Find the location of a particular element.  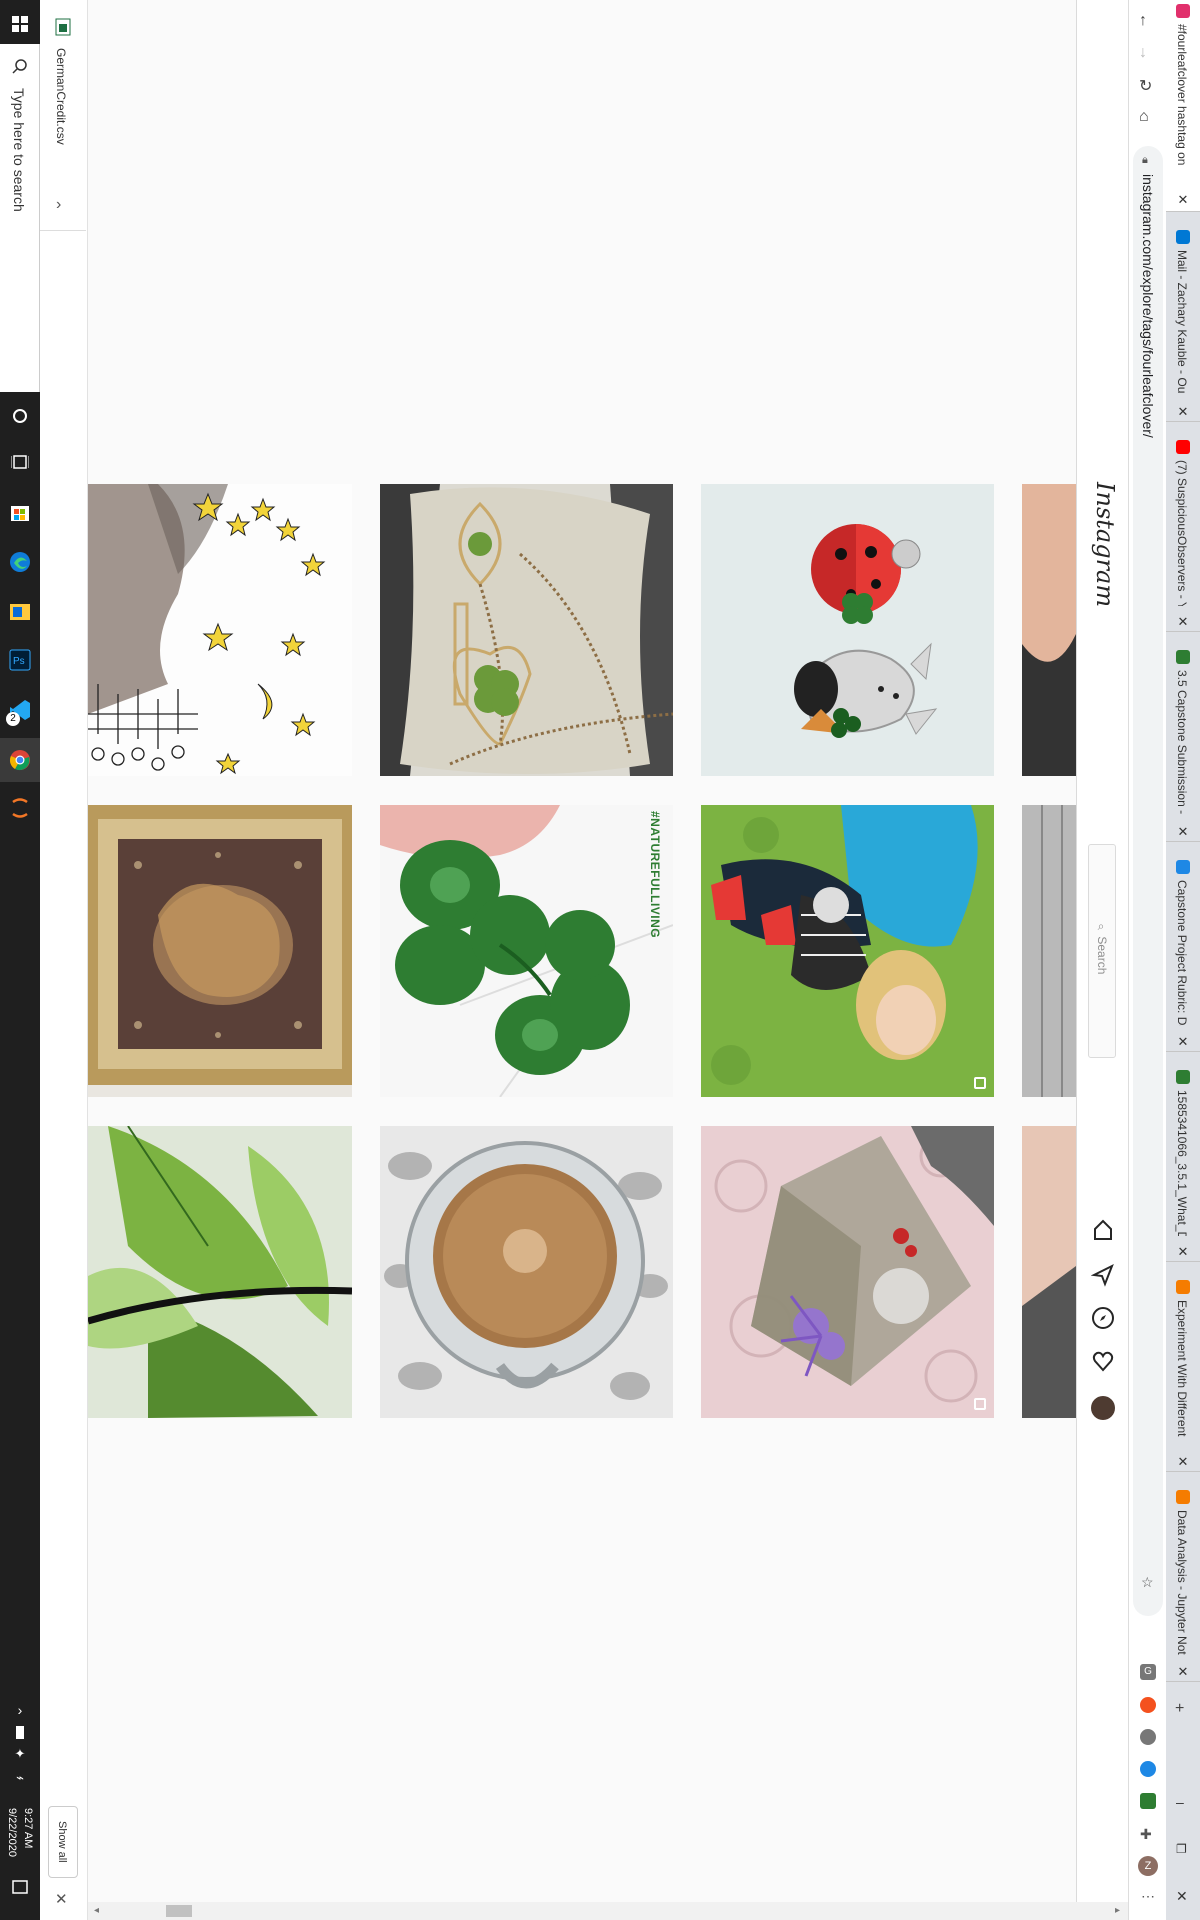

show-all-label: Show all is located at coordinates (62, 1842).